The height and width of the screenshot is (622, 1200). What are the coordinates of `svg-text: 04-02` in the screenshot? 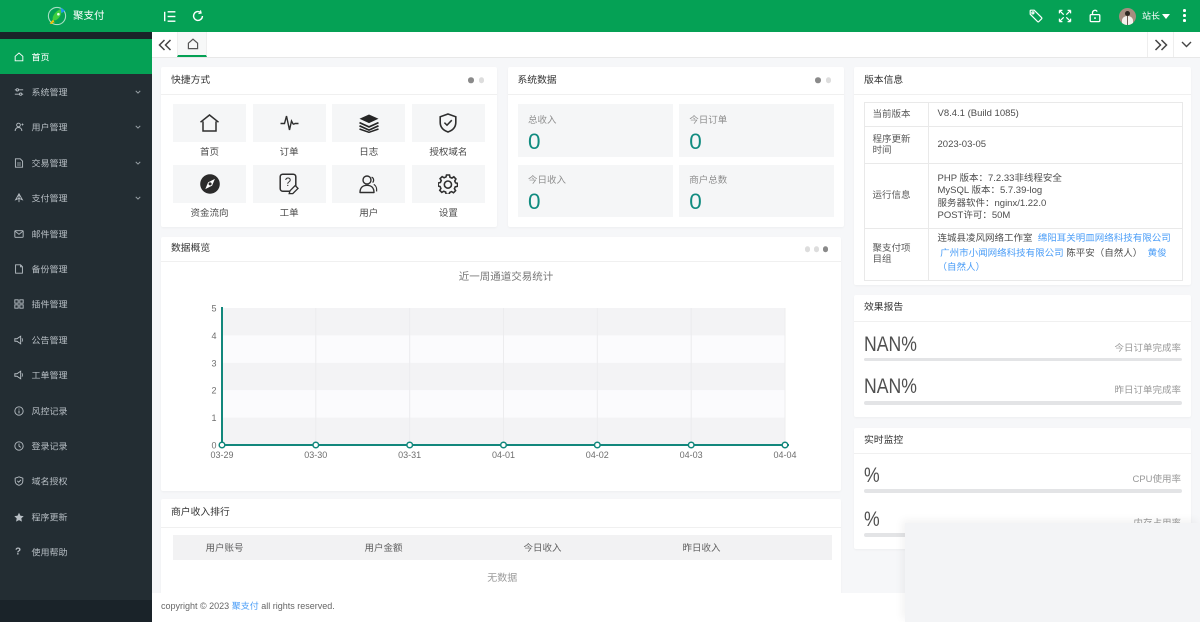 It's located at (597, 455).